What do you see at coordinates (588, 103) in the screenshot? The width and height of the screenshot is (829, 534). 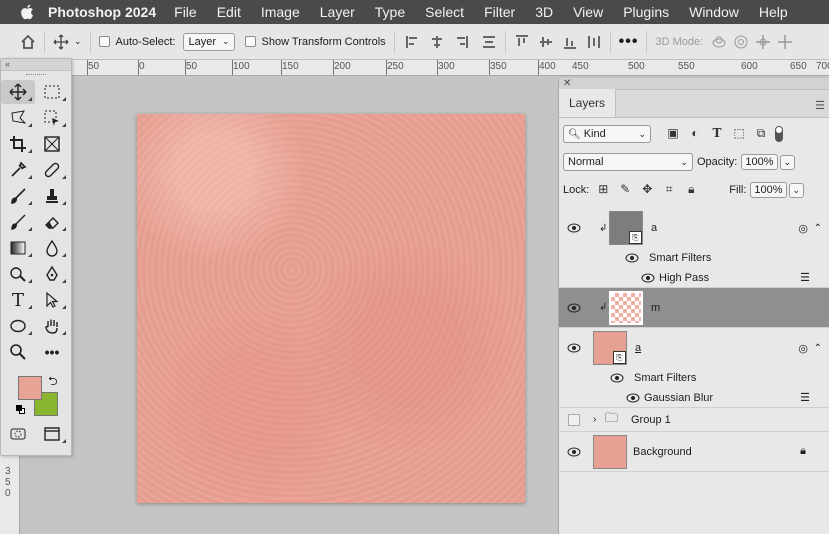 I see `tab-layers: Layers` at bounding box center [588, 103].